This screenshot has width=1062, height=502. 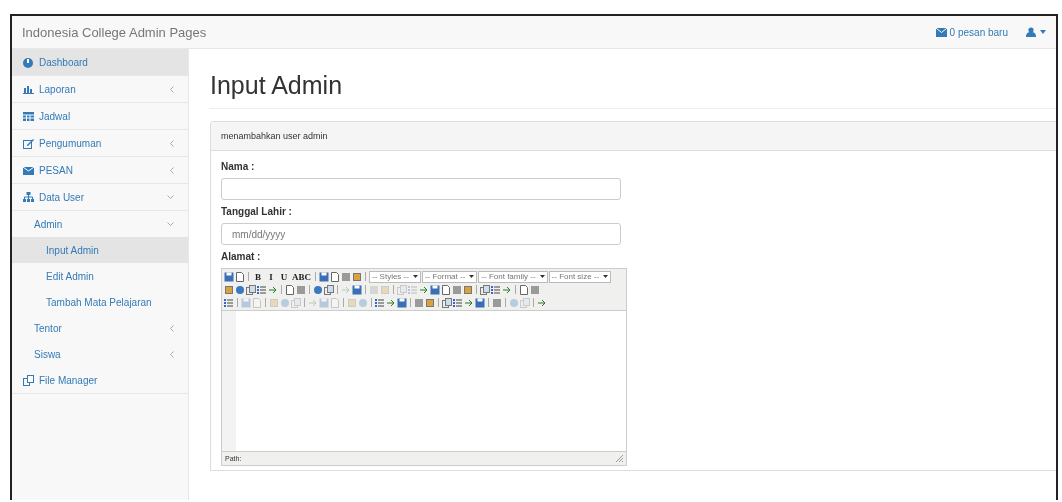 What do you see at coordinates (258, 276) in the screenshot?
I see `format-button: B` at bounding box center [258, 276].